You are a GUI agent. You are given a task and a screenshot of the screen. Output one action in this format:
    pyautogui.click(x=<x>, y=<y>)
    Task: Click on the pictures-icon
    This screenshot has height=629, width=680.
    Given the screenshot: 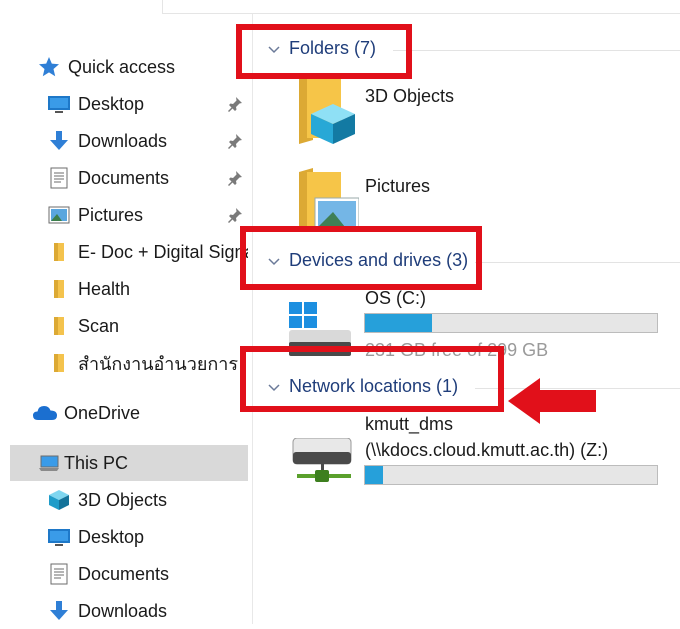 What is the action you would take?
    pyautogui.click(x=59, y=215)
    